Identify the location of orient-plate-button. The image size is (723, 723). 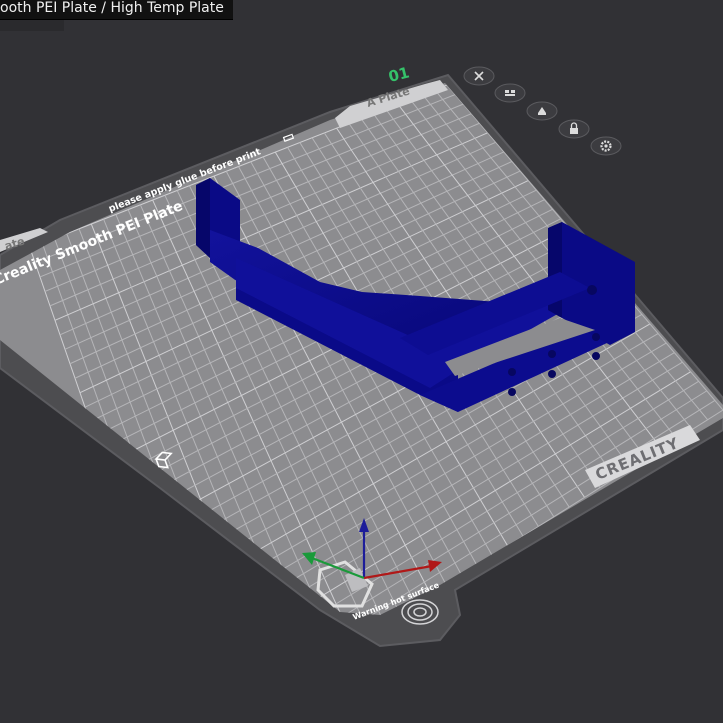
(542, 111).